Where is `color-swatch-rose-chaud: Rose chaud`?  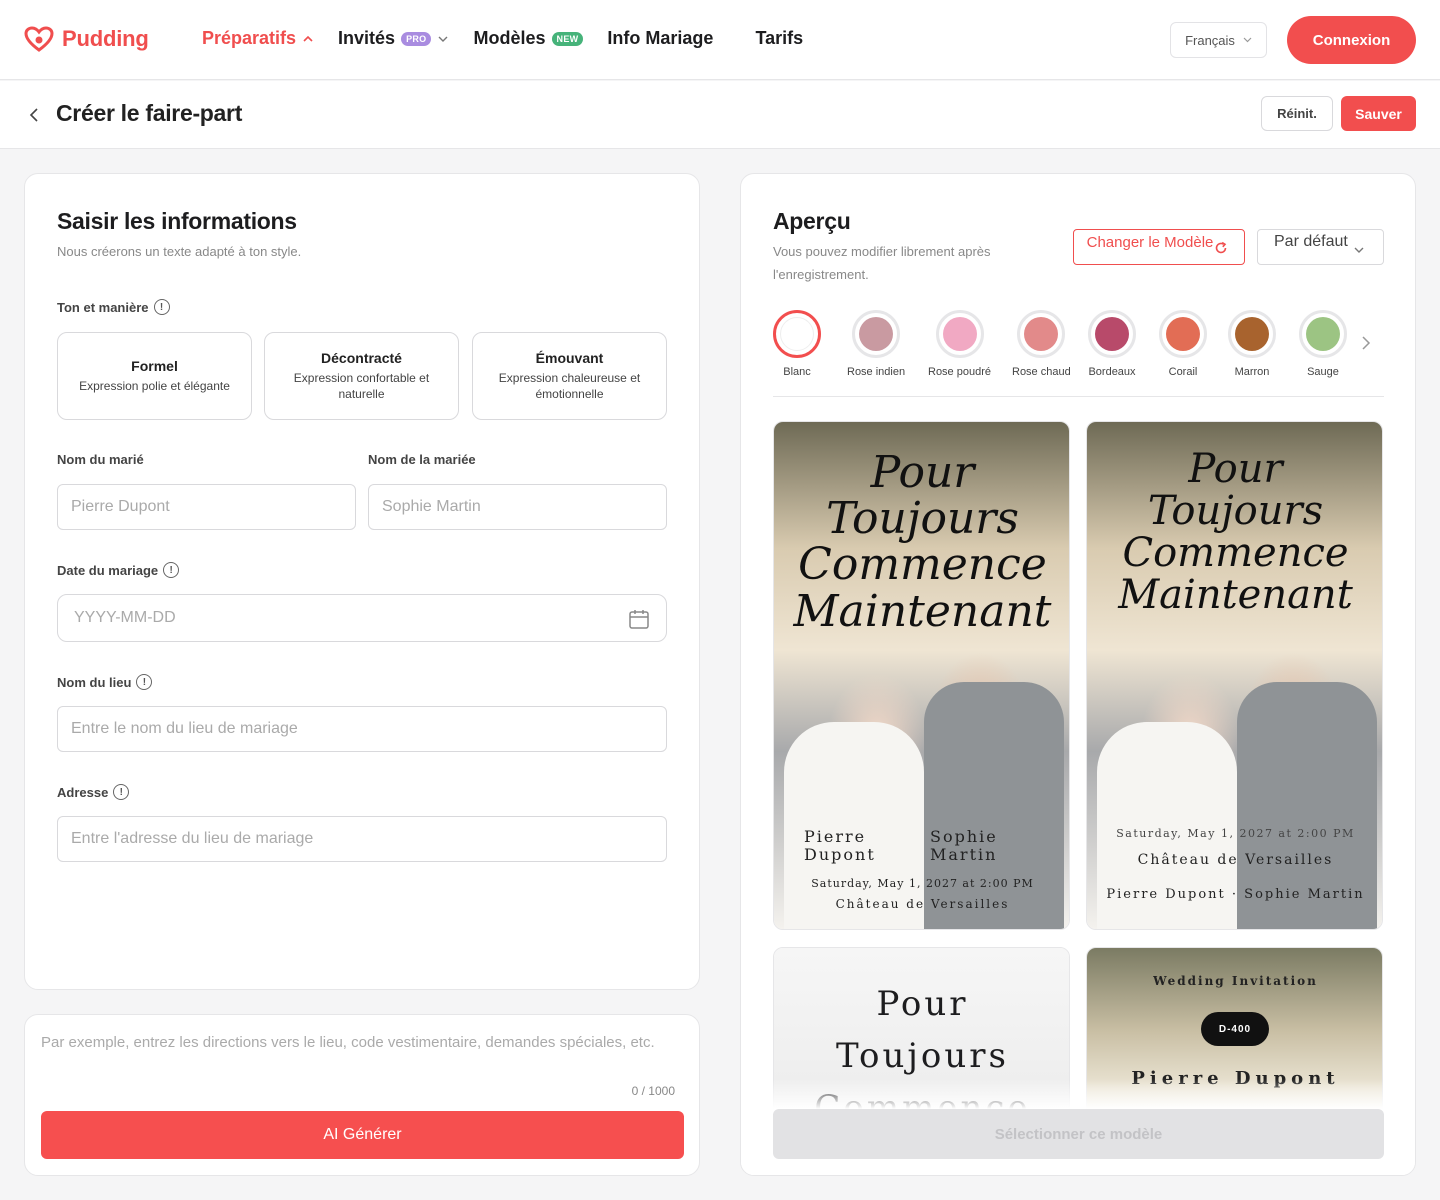 color-swatch-rose-chaud: Rose chaud is located at coordinates (1041, 344).